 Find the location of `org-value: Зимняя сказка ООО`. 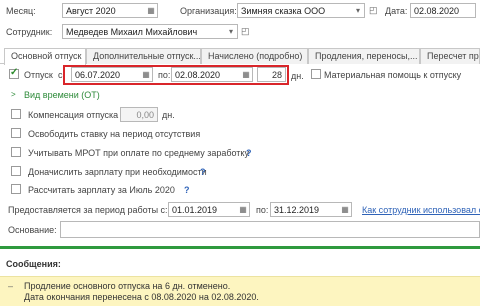

org-value: Зимняя сказка ООО is located at coordinates (283, 10).